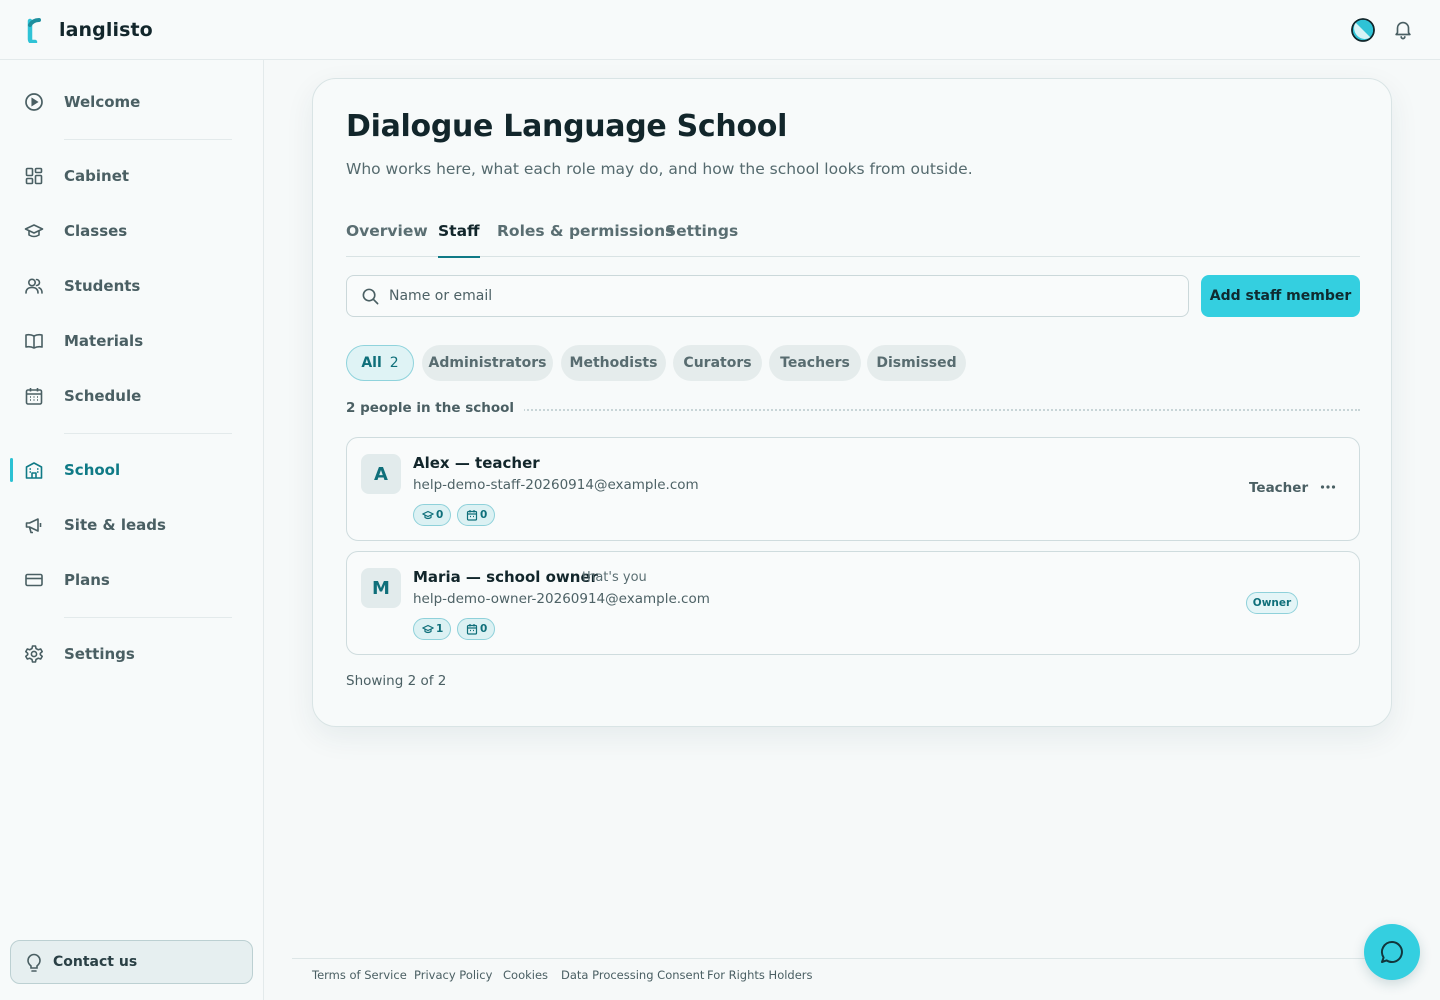 The height and width of the screenshot is (1000, 1440). Describe the element at coordinates (381, 588) in the screenshot. I see `avatar: M` at that location.